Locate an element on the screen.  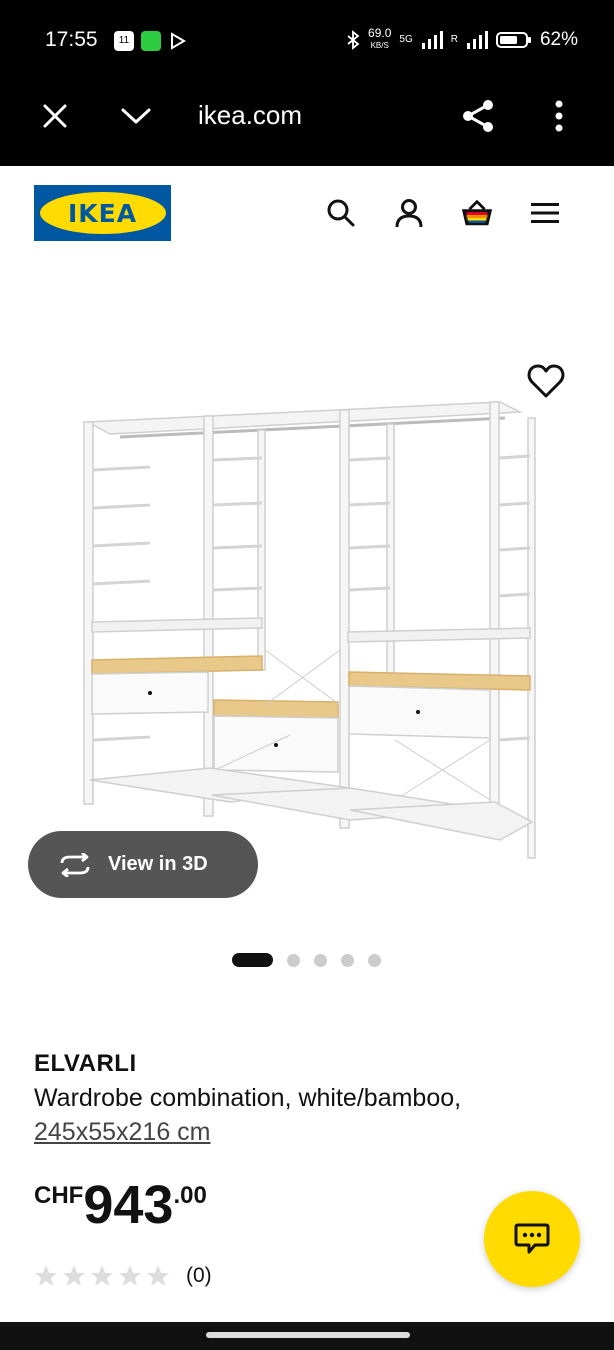
account-button is located at coordinates (409, 213).